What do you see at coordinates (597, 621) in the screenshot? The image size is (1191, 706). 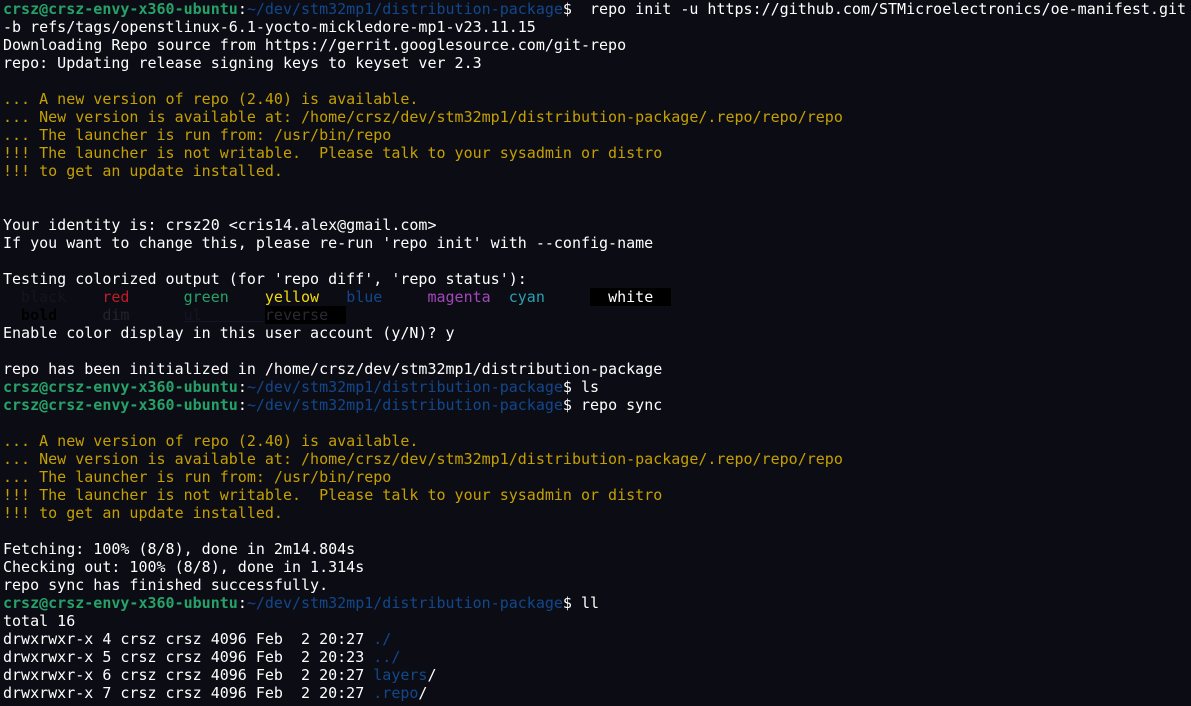 I see `terminal-line: total 16` at bounding box center [597, 621].